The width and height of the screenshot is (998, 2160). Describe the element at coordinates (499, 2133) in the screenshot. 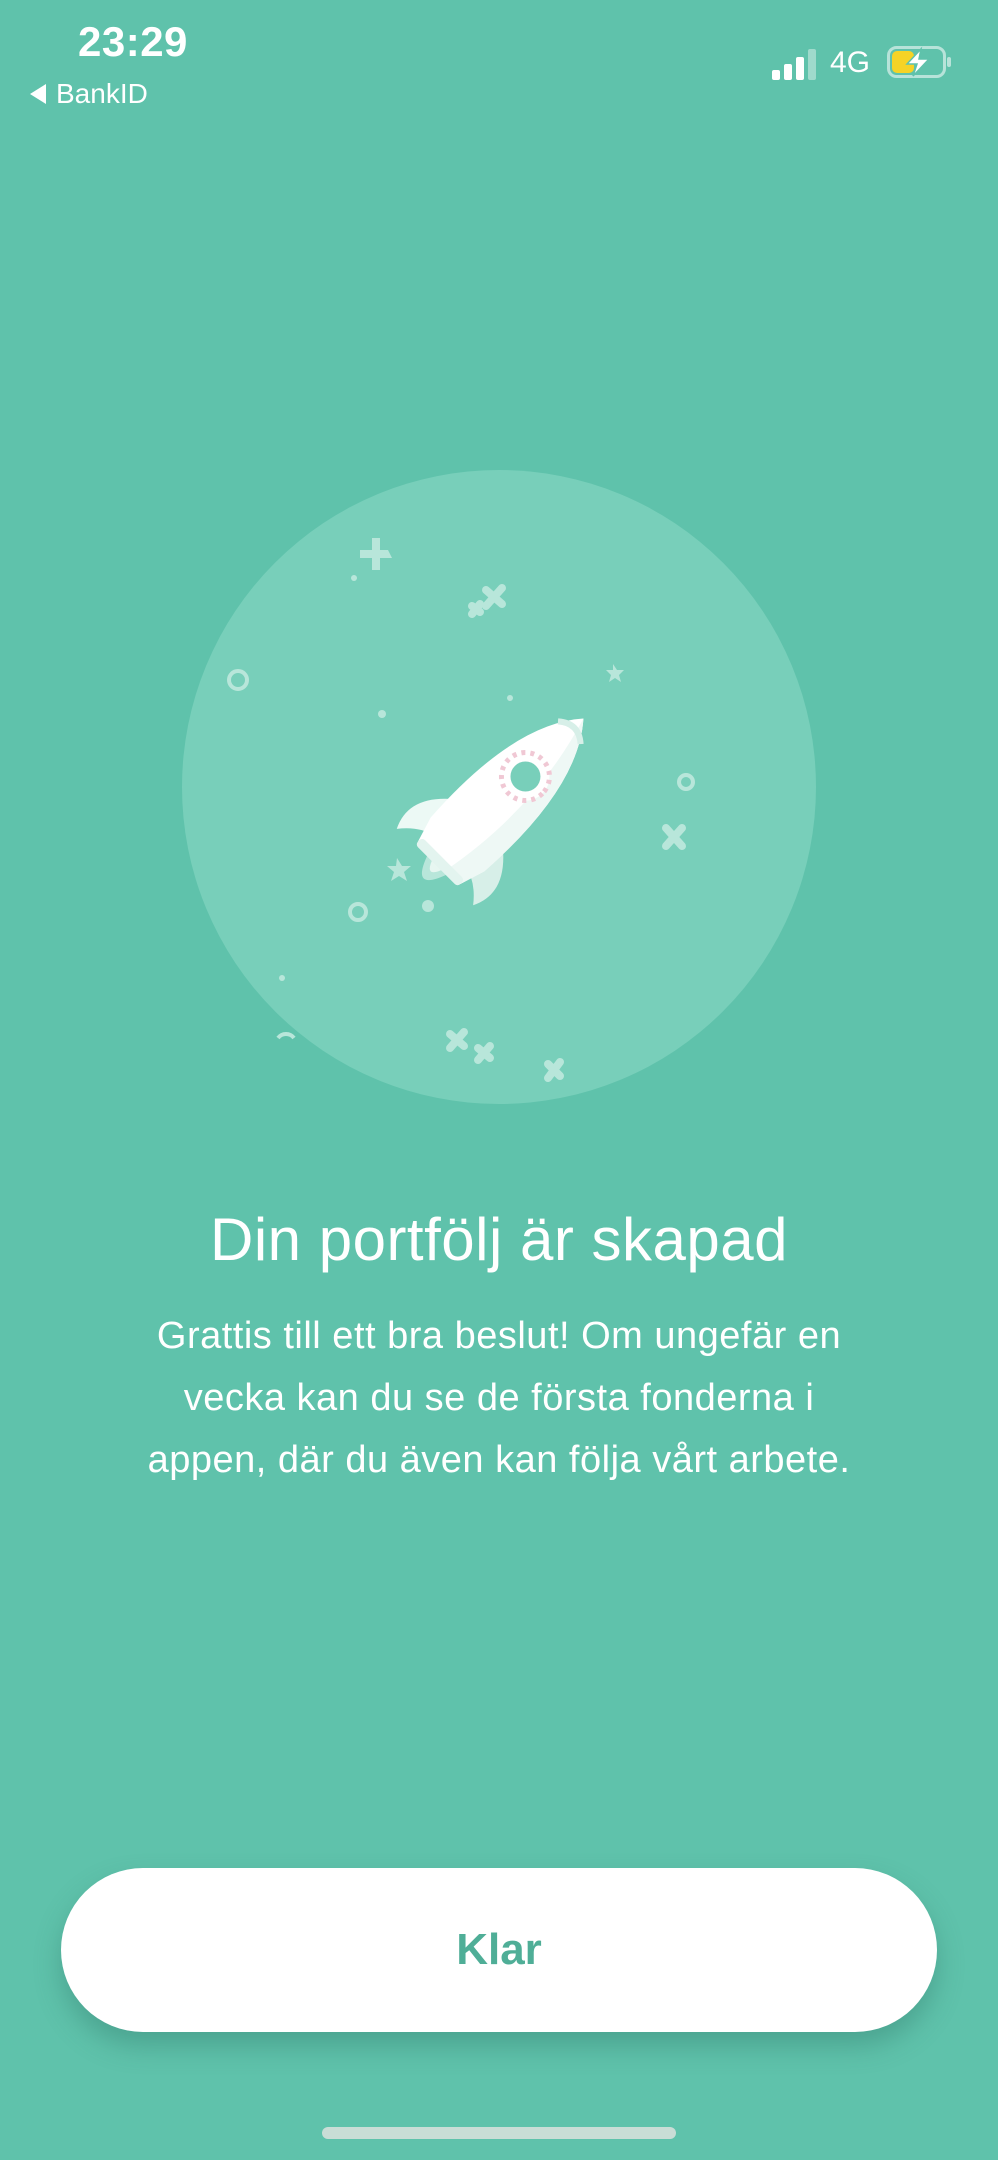

I see `home-indicator` at that location.